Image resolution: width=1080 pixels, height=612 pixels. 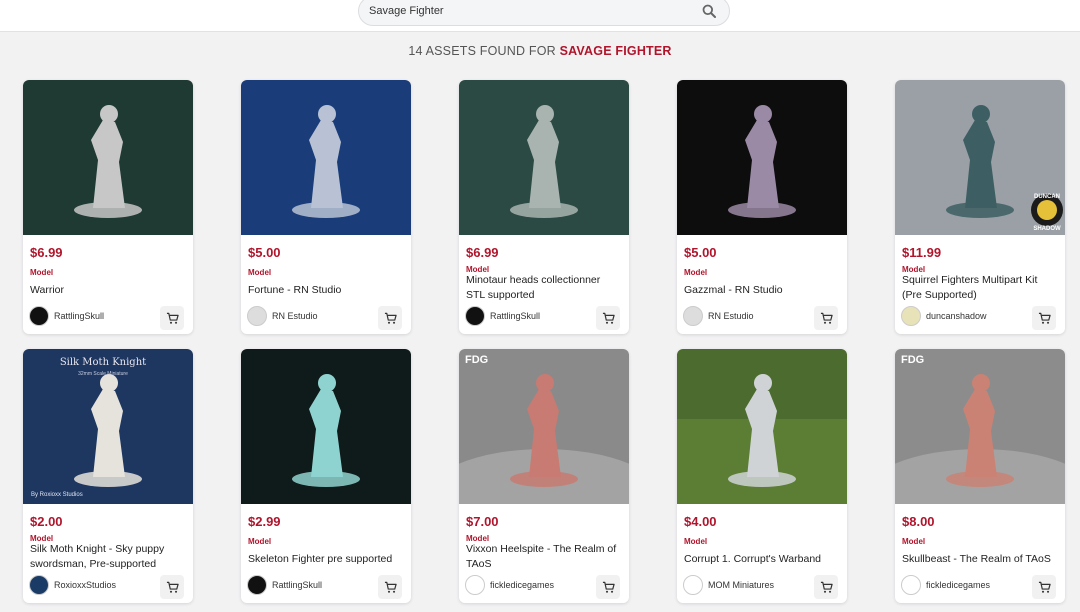 What do you see at coordinates (535, 11) in the screenshot?
I see `search-input` at bounding box center [535, 11].